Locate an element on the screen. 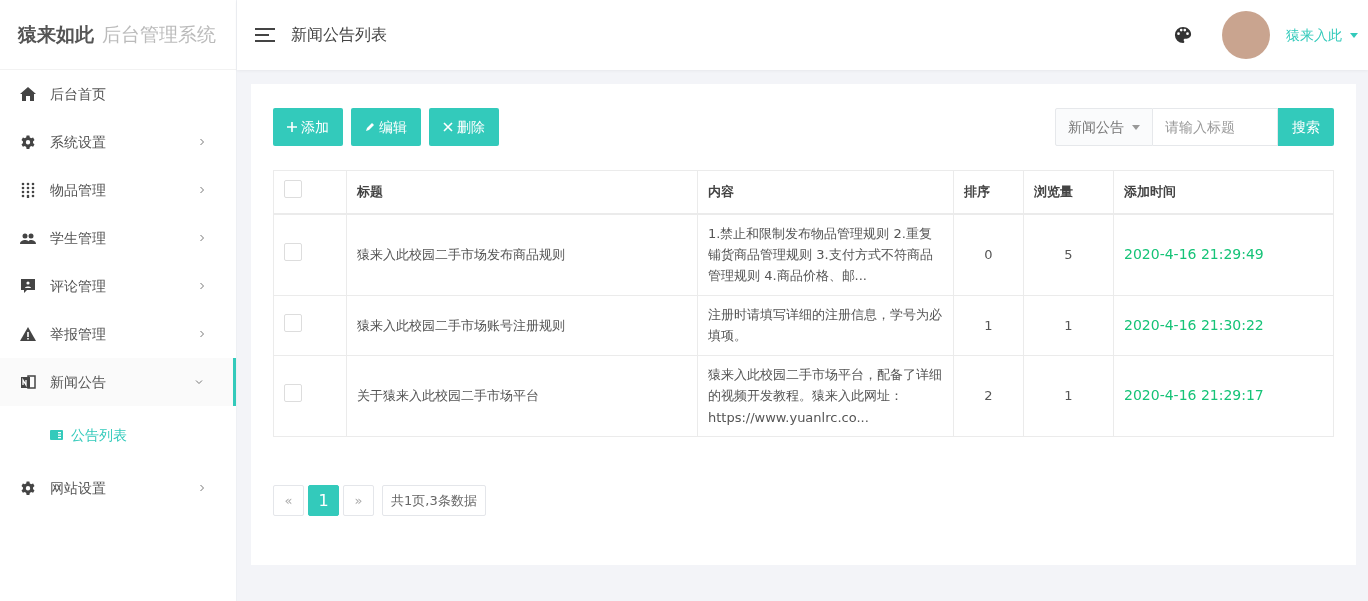  column-header: 浏览量 is located at coordinates (1068, 192).